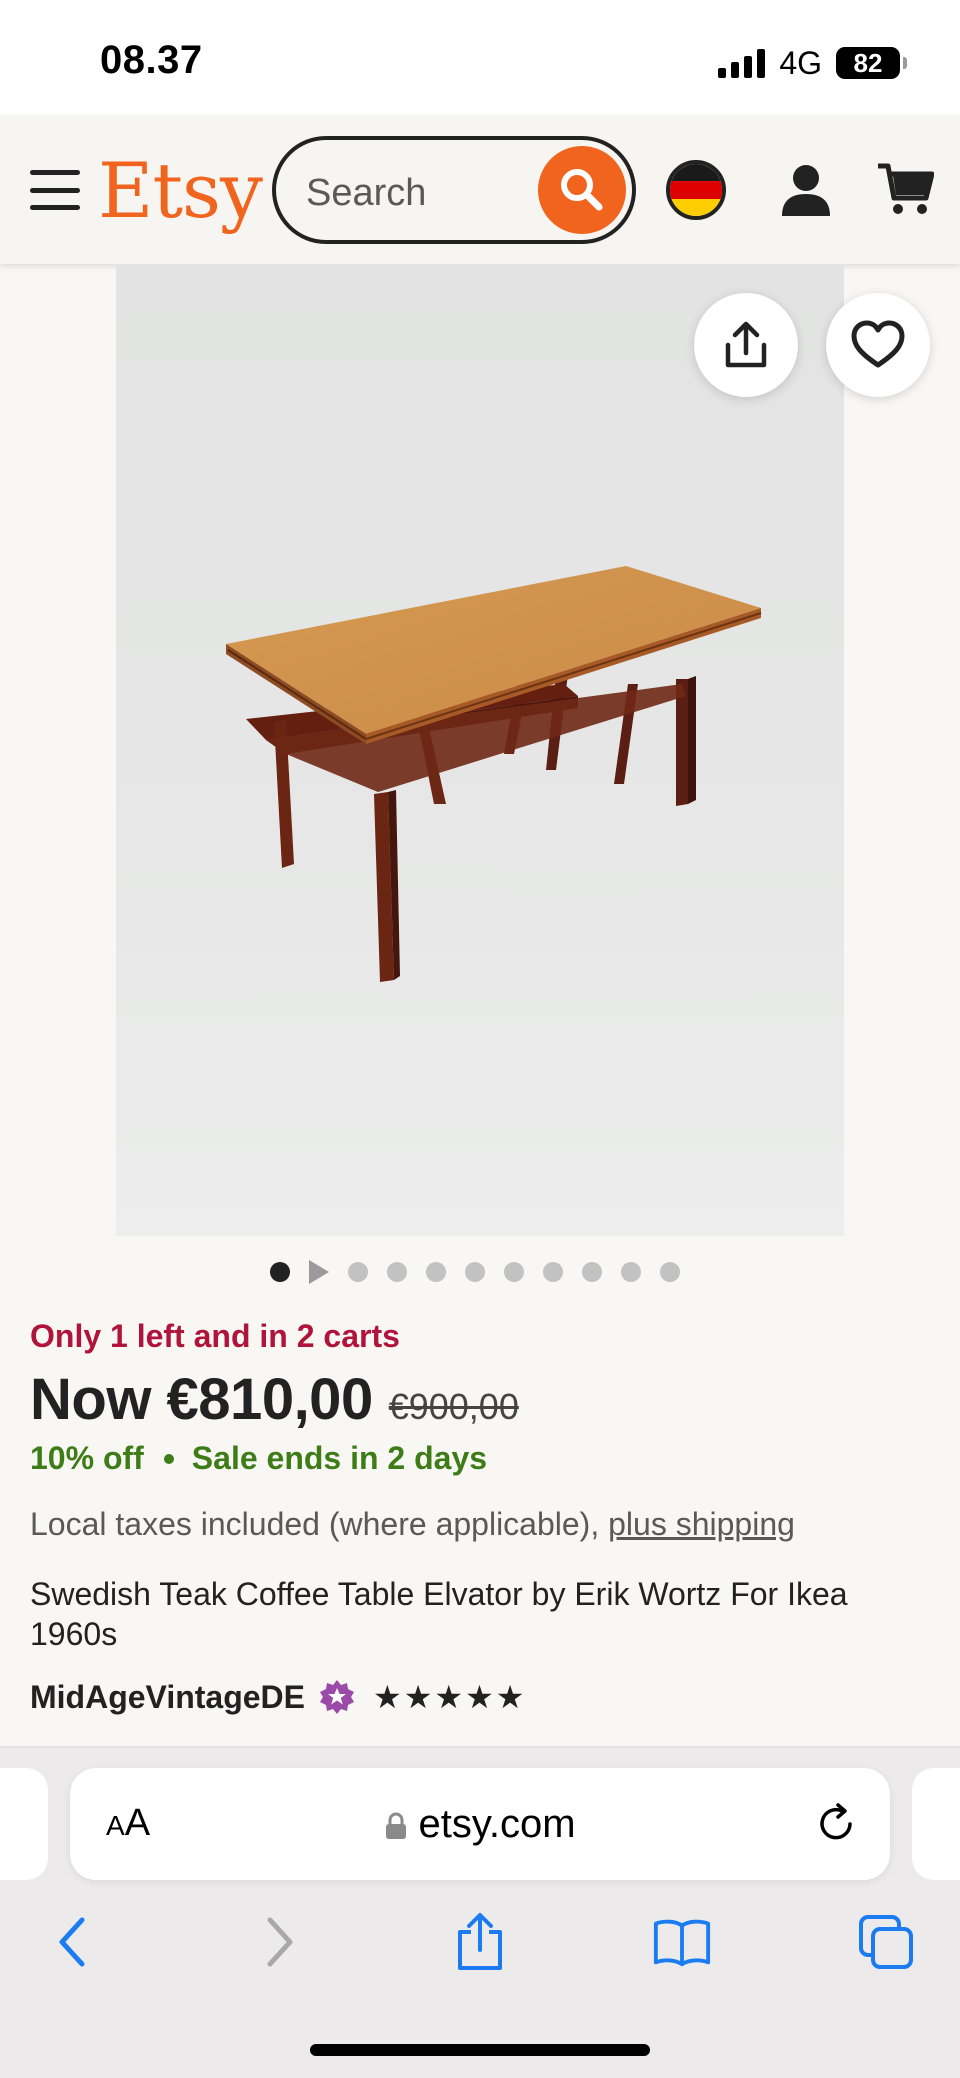 The width and height of the screenshot is (960, 2078). Describe the element at coordinates (800, 62) in the screenshot. I see `network-type: 4G` at that location.